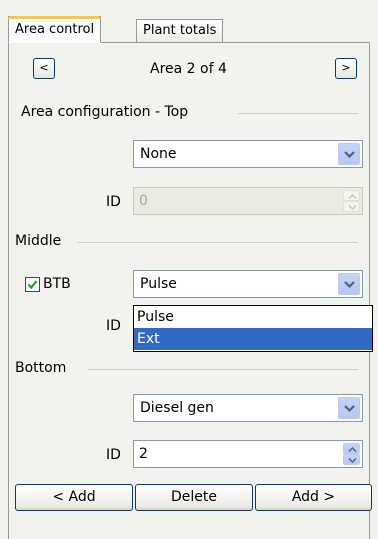 This screenshot has width=378, height=539. I want to click on dropdown-option-ext: Ext, so click(253, 339).